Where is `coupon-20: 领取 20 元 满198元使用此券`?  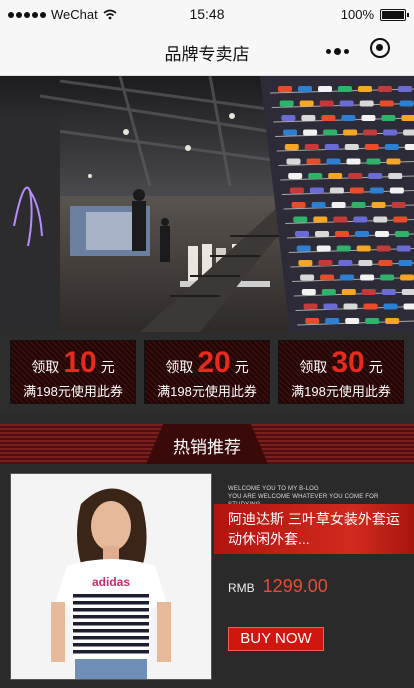 coupon-20: 领取 20 元 满198元使用此券 is located at coordinates (207, 372).